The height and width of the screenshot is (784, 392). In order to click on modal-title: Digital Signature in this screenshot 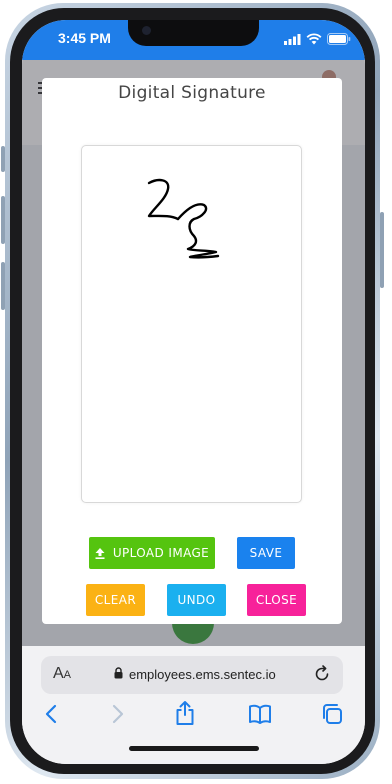, I will do `click(192, 93)`.